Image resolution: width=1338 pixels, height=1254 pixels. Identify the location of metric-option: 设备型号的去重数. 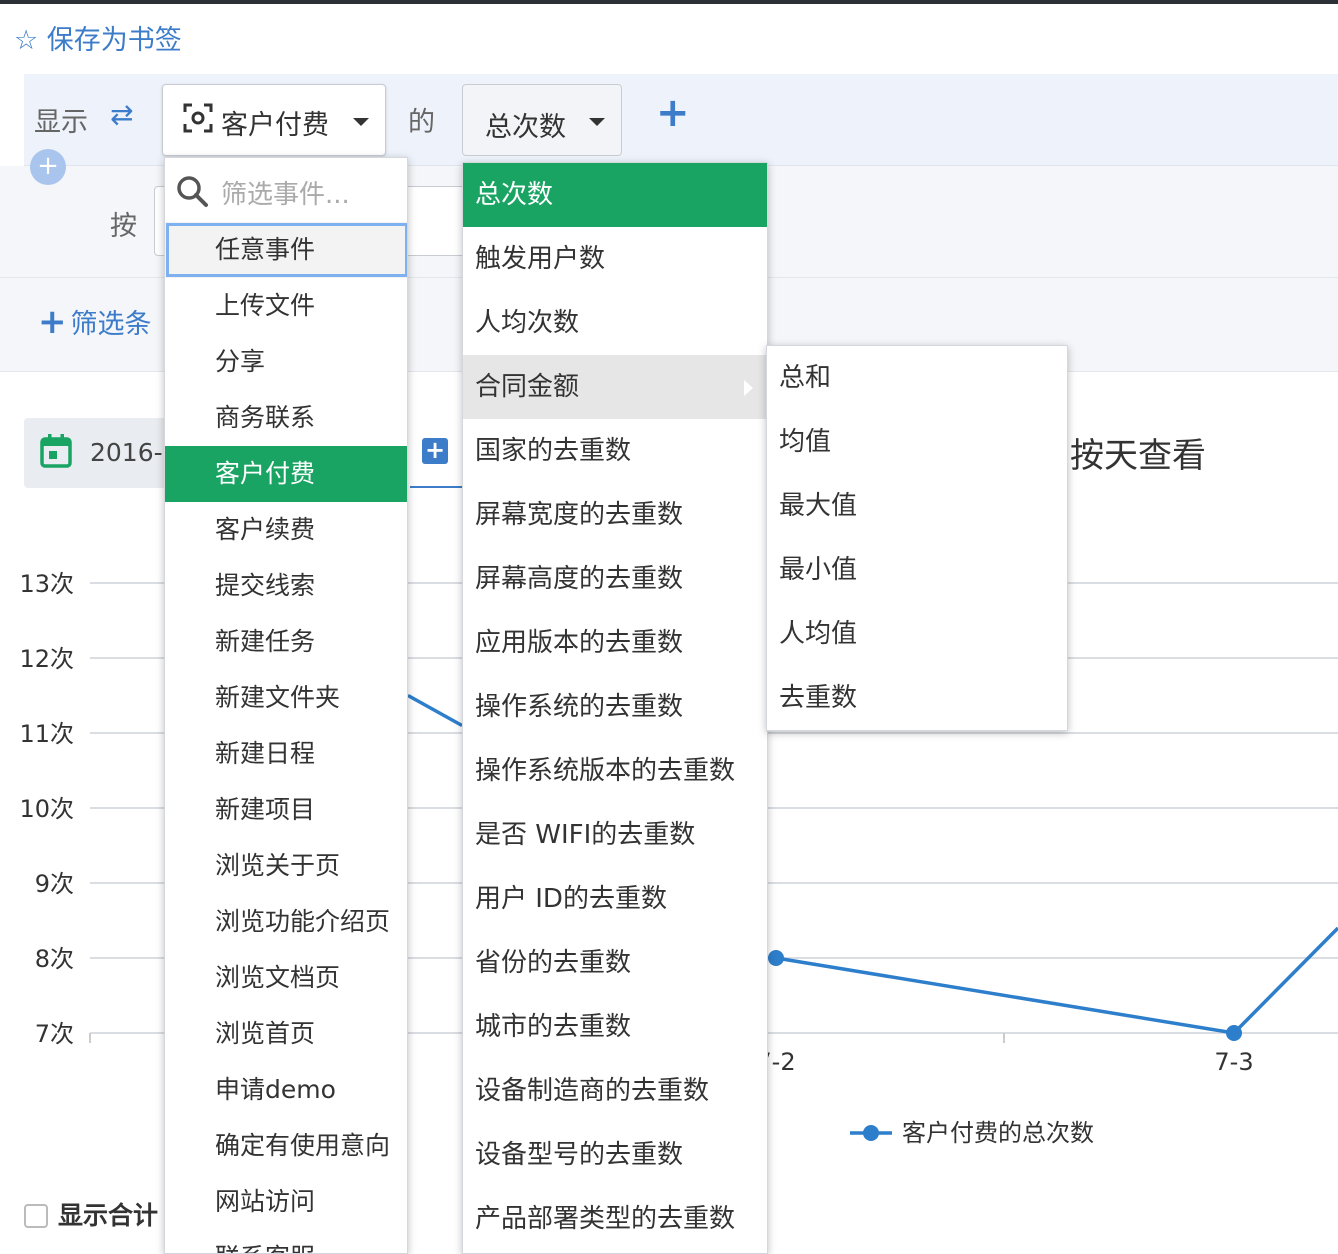
(615, 1155).